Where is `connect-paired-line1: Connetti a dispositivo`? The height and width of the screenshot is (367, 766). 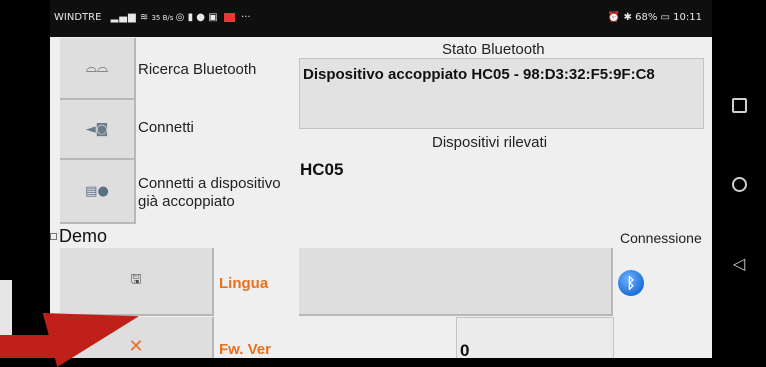
connect-paired-line1: Connetti a dispositivo is located at coordinates (209, 183).